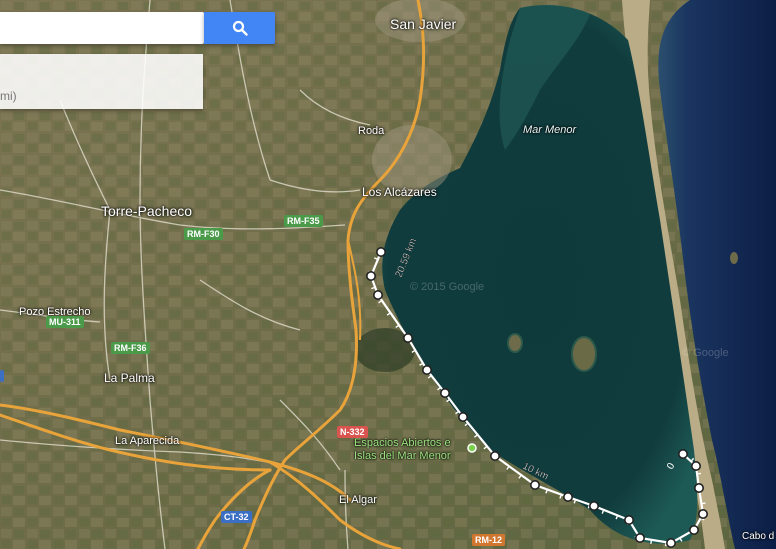  Describe the element at coordinates (203, 234) in the screenshot. I see `road-shield-rm-f30: RM-F30` at that location.